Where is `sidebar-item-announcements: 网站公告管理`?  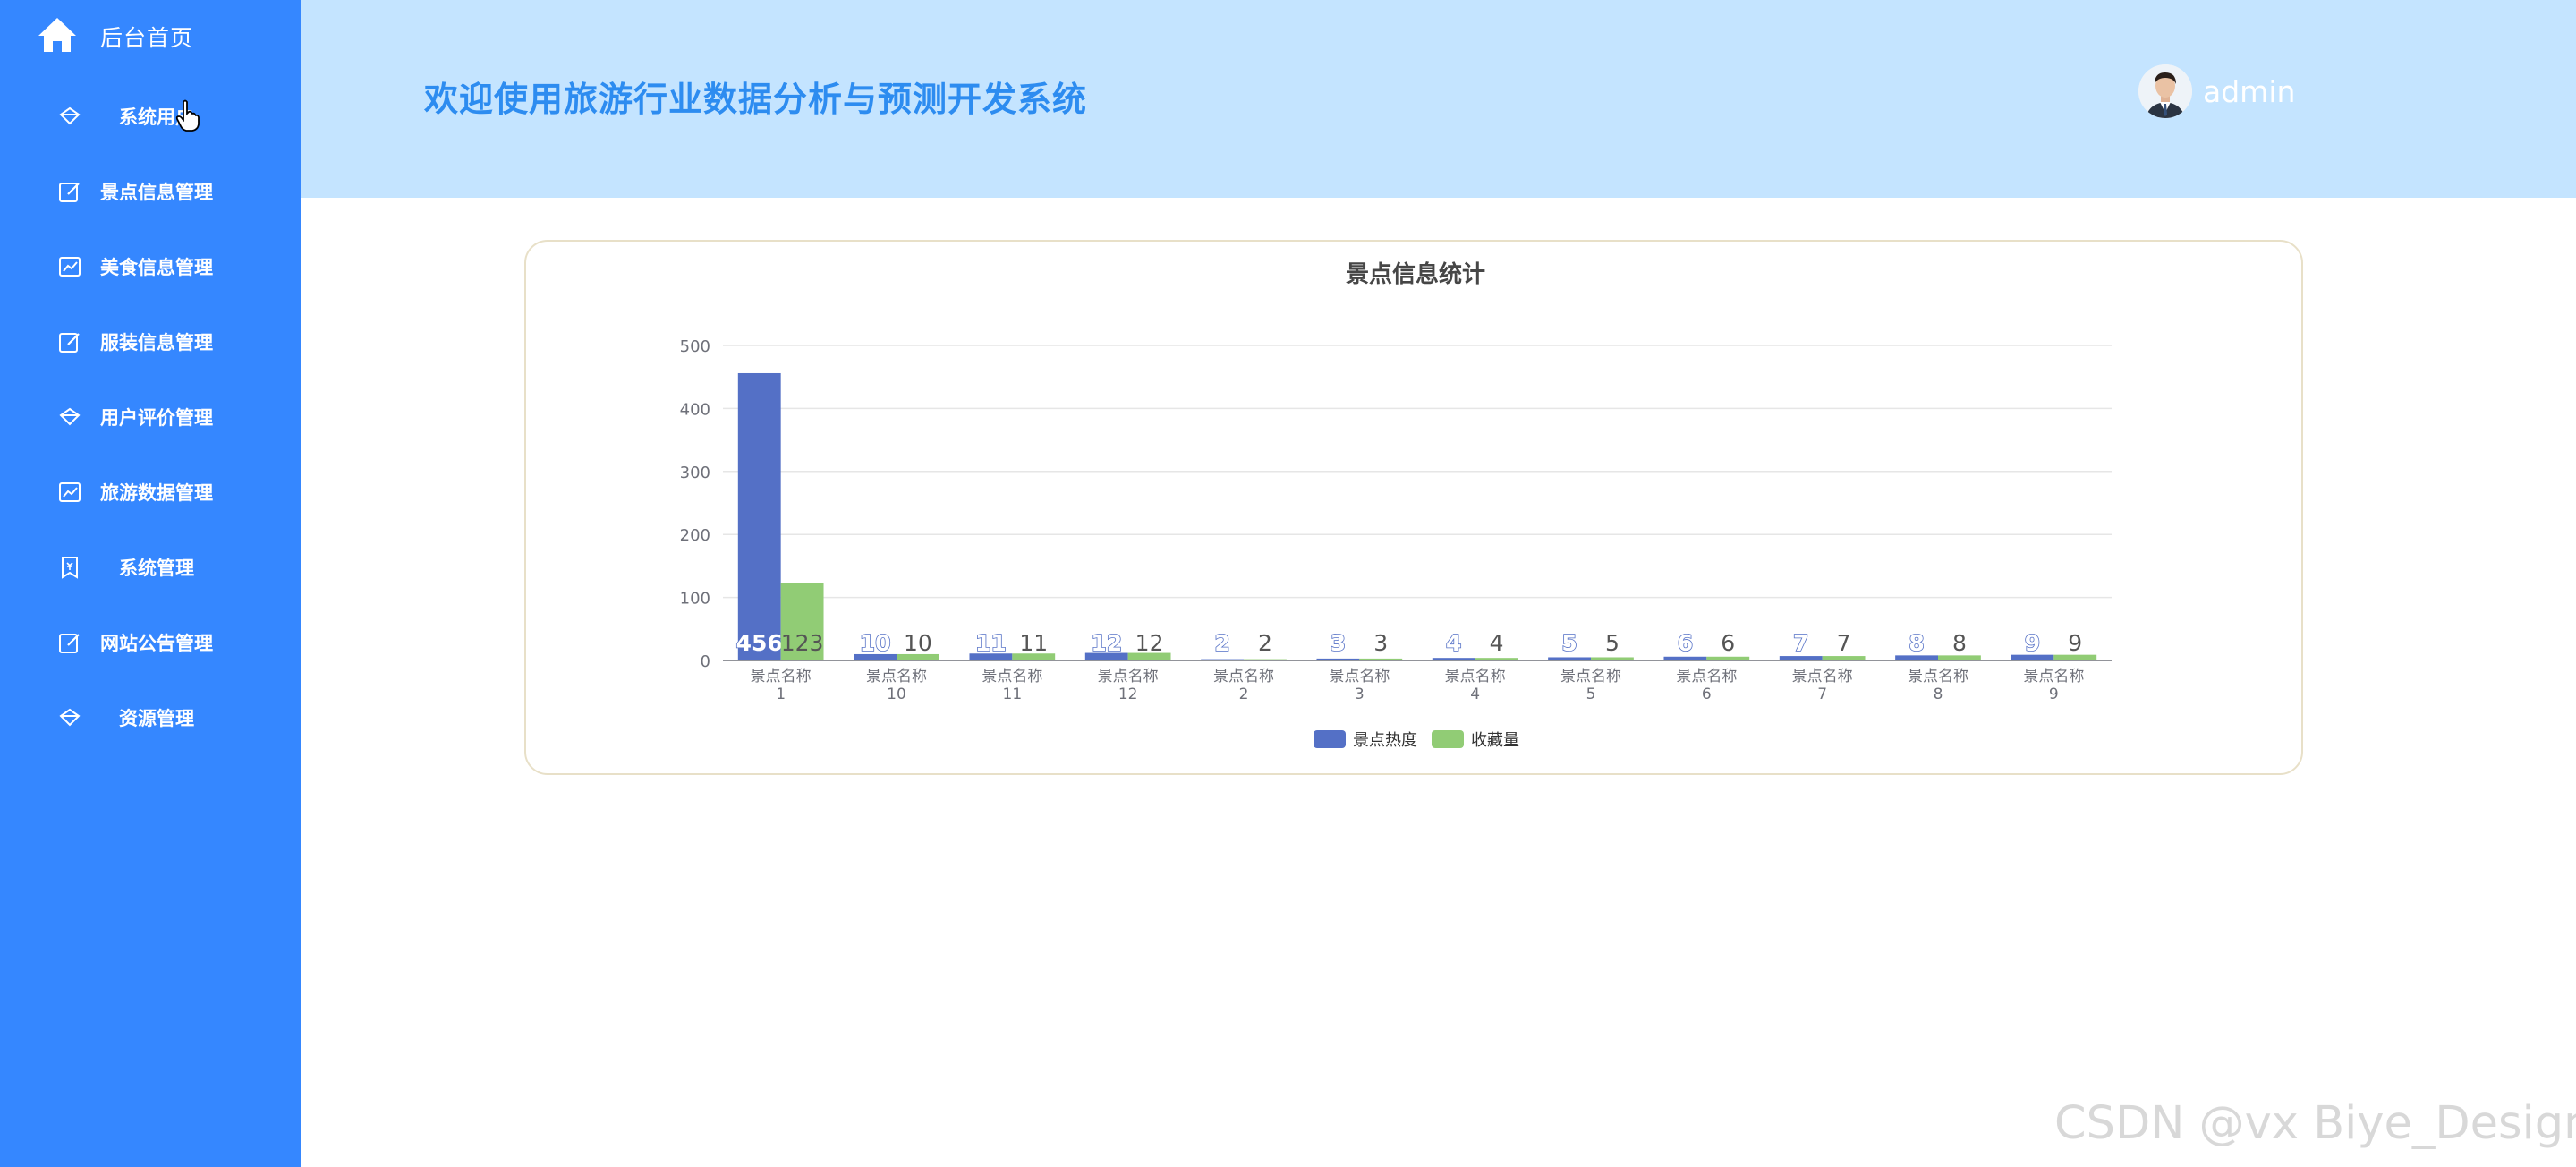 sidebar-item-announcements: 网站公告管理 is located at coordinates (150, 642).